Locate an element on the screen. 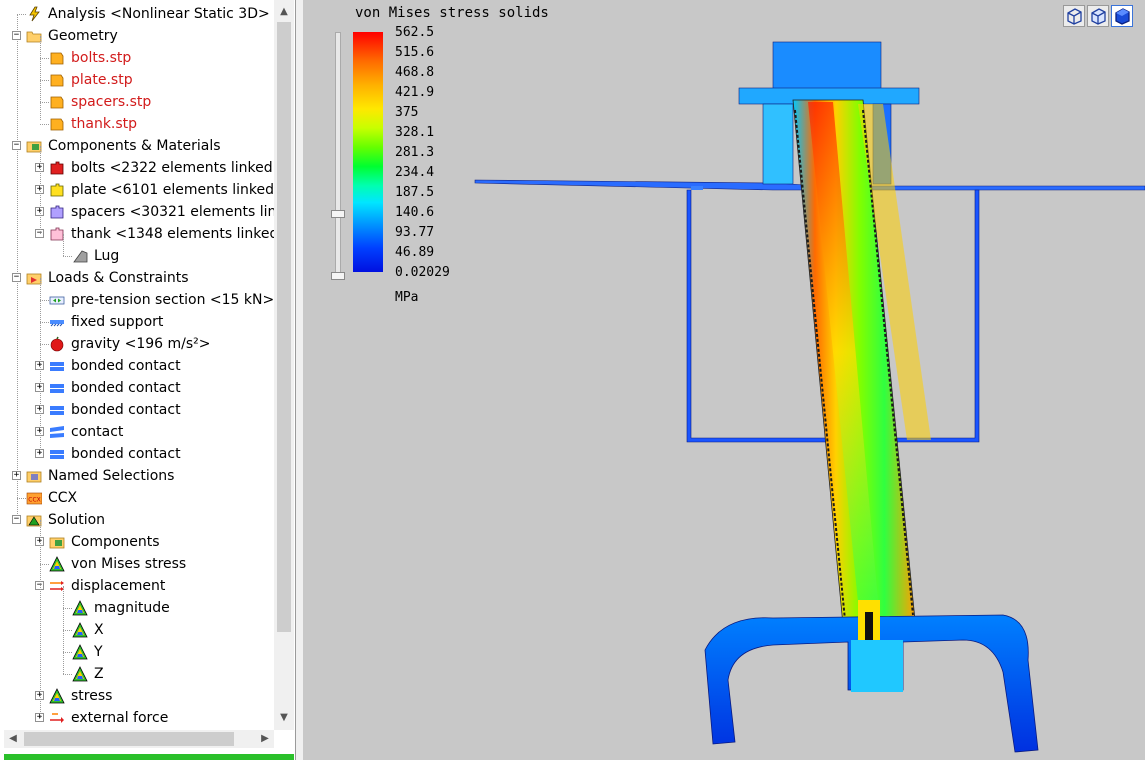  tree-item-label: Named Selections is located at coordinates (111, 476).